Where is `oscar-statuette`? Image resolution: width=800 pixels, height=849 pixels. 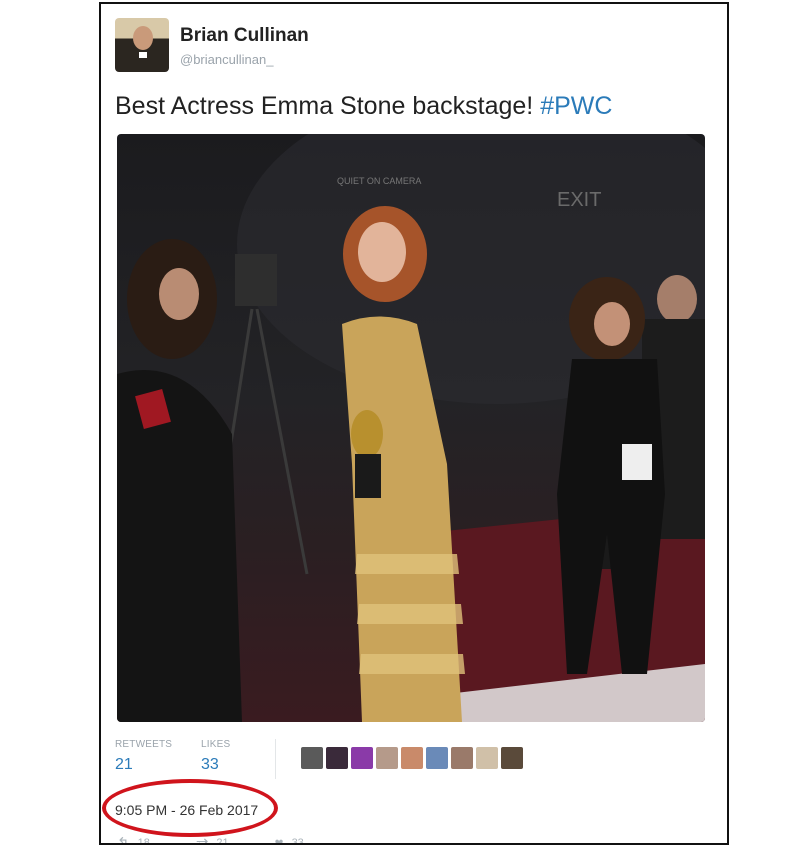 oscar-statuette is located at coordinates (367, 434).